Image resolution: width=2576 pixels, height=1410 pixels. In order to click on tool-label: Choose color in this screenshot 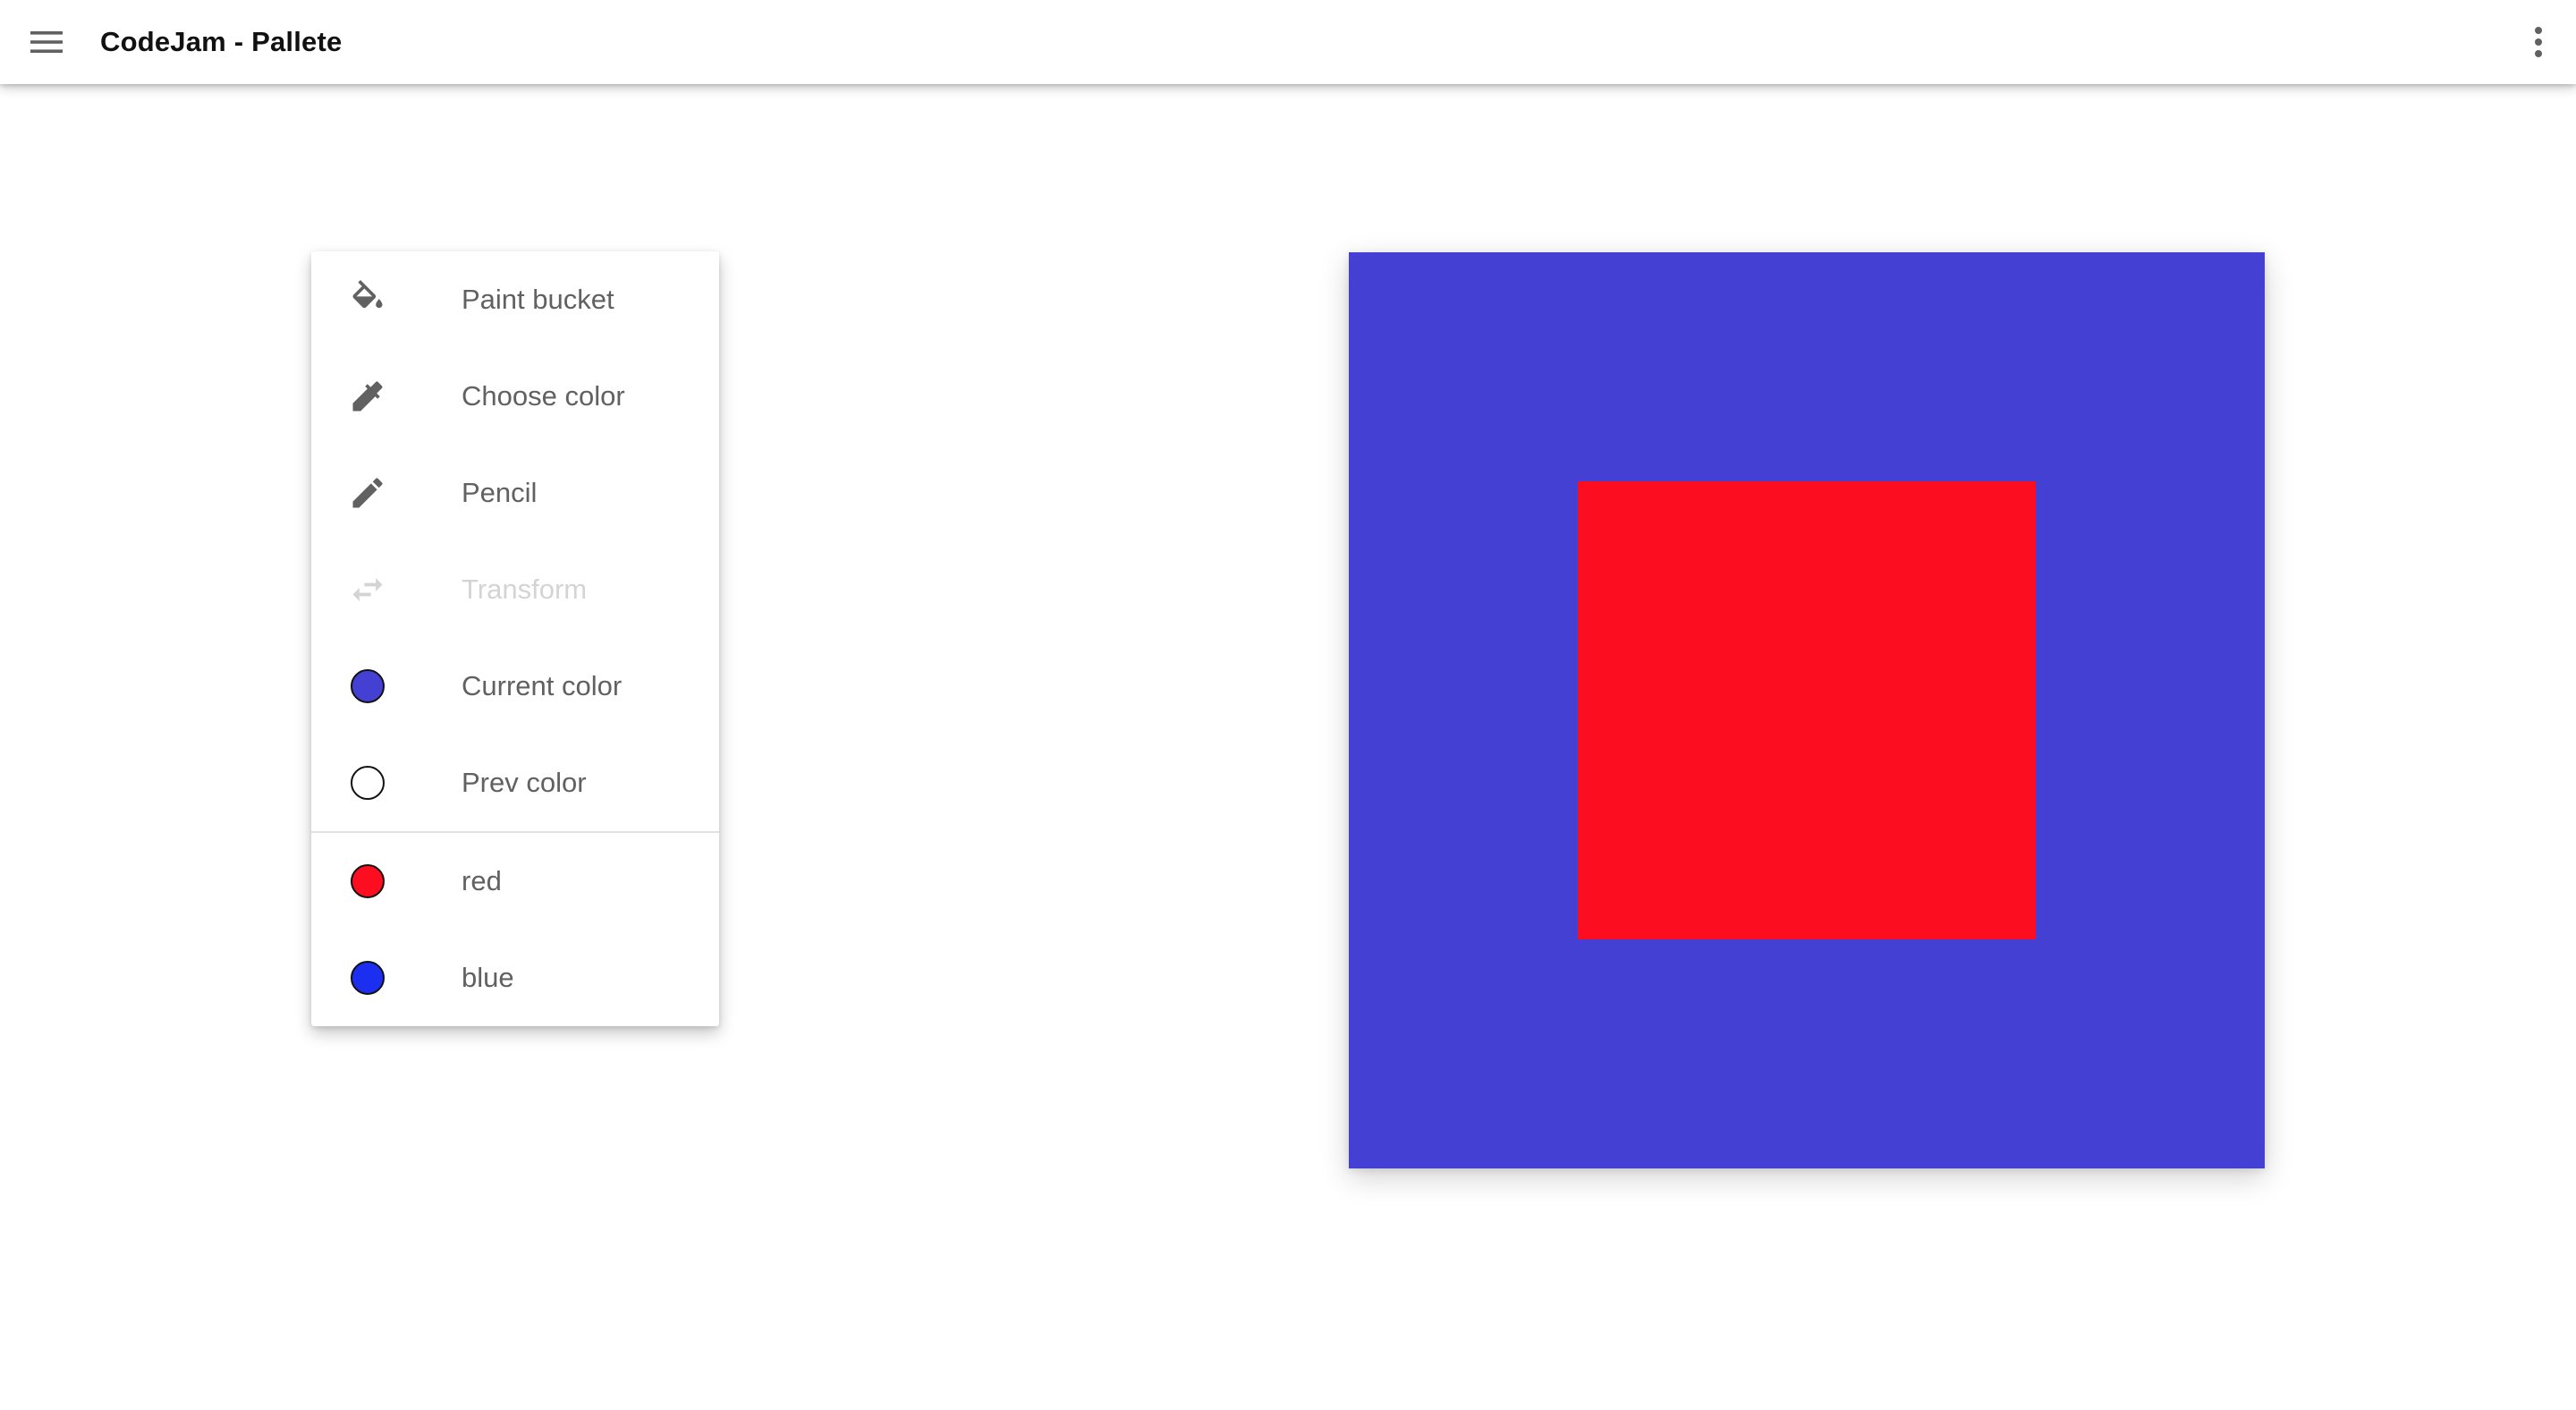, I will do `click(543, 396)`.